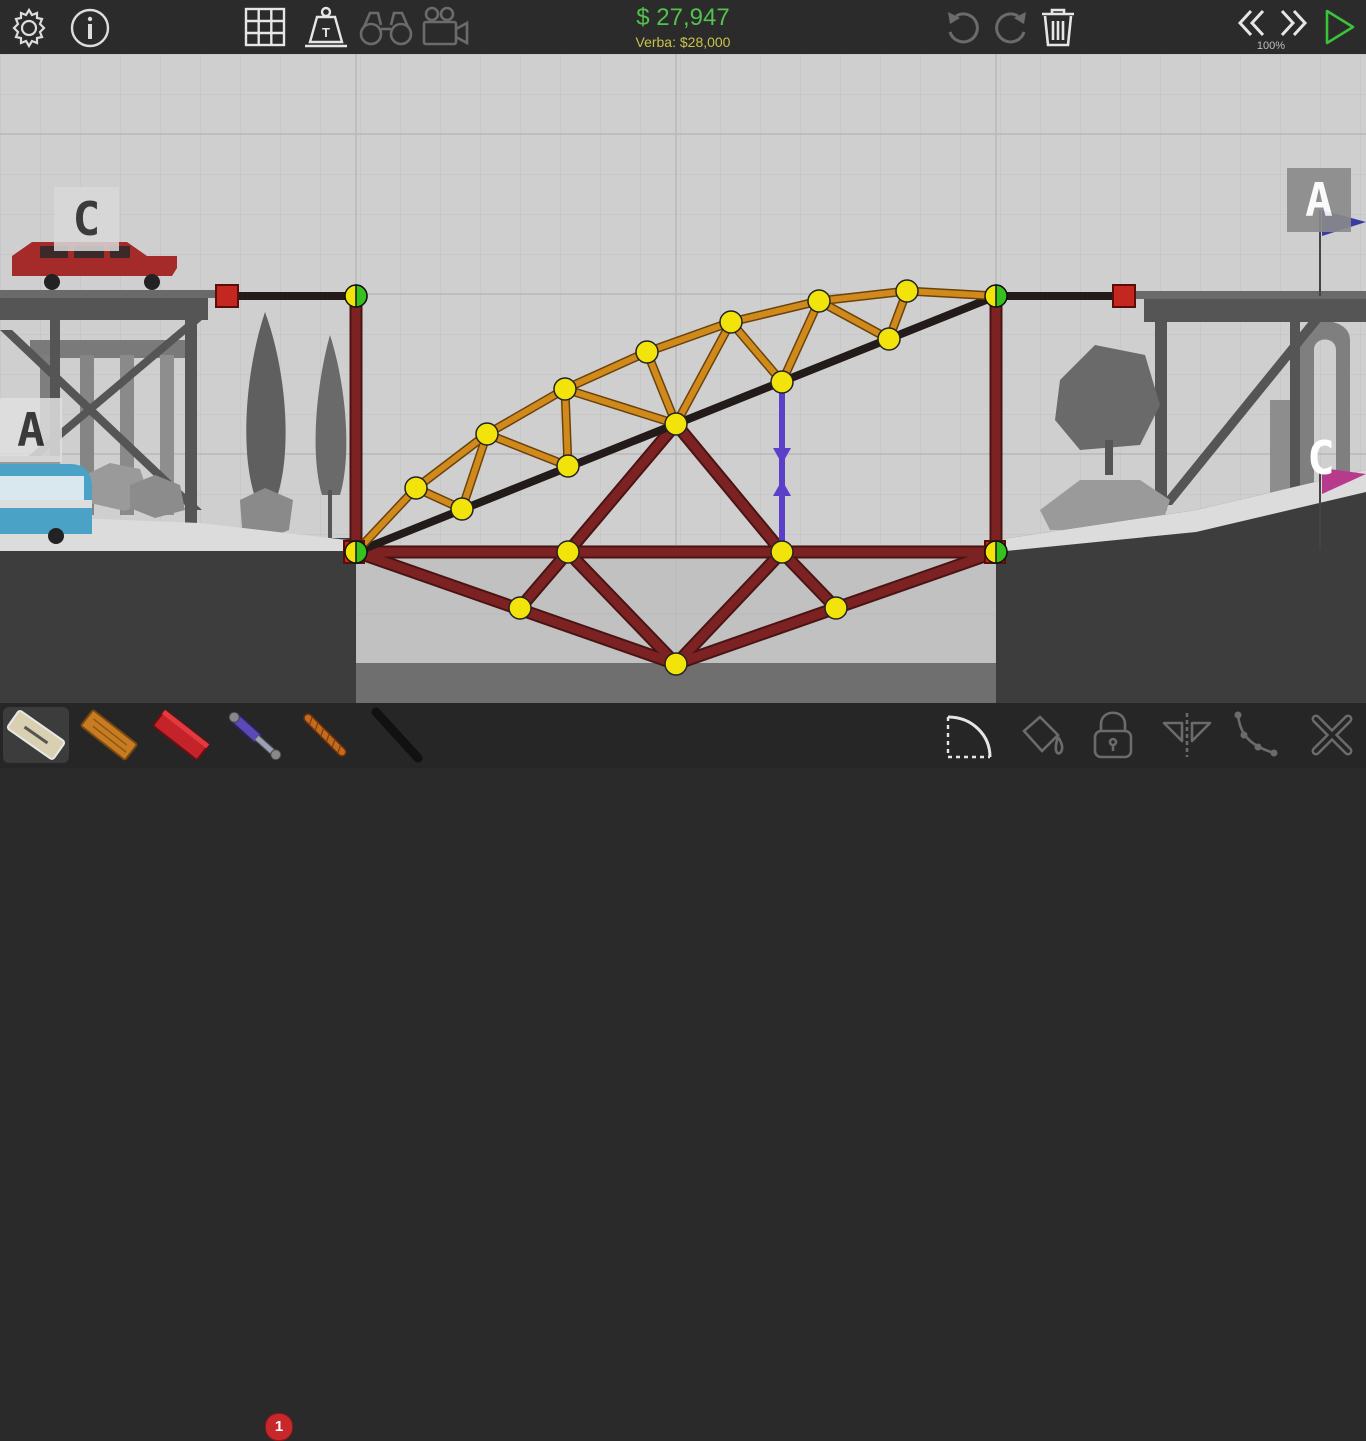  Describe the element at coordinates (1042, 736) in the screenshot. I see `paint-bucket-icon` at that location.